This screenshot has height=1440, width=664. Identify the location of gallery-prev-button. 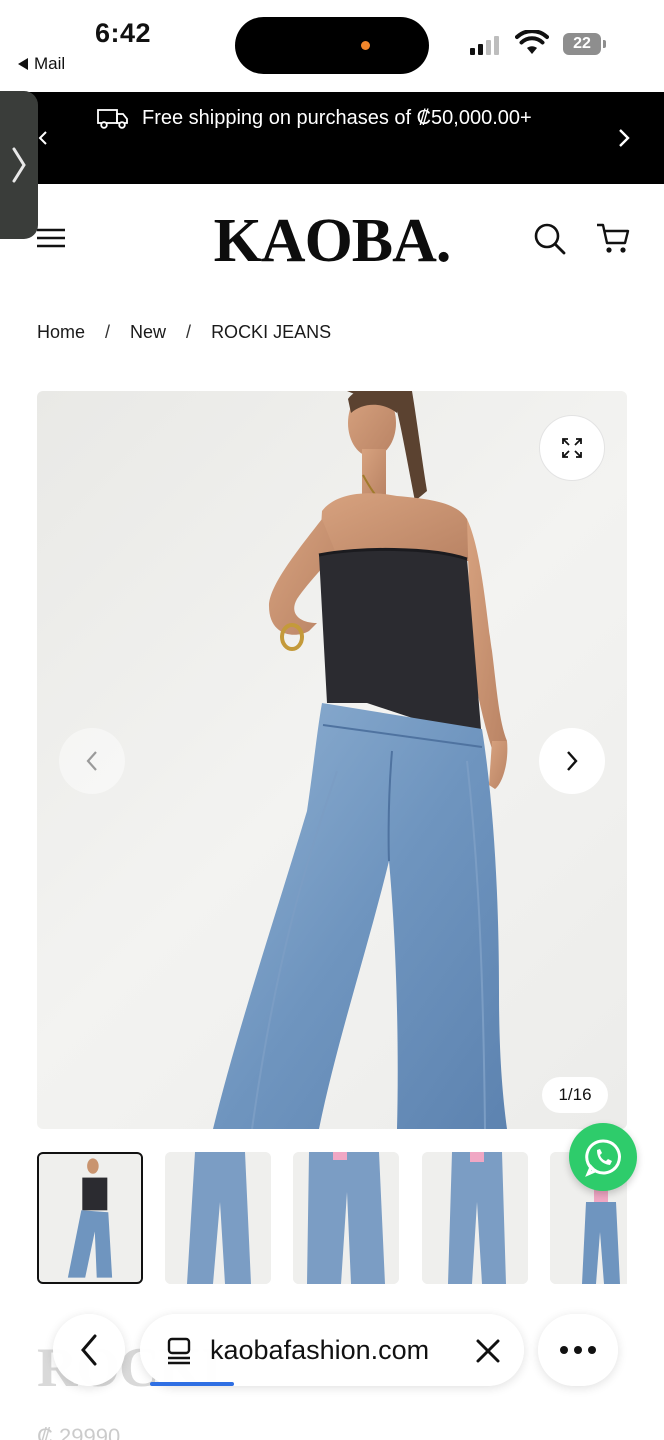
(92, 761).